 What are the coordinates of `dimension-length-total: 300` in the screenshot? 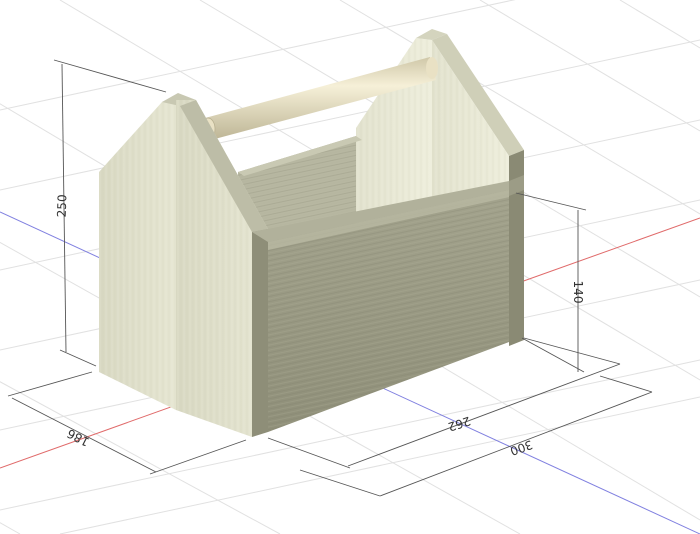 It's located at (521, 447).